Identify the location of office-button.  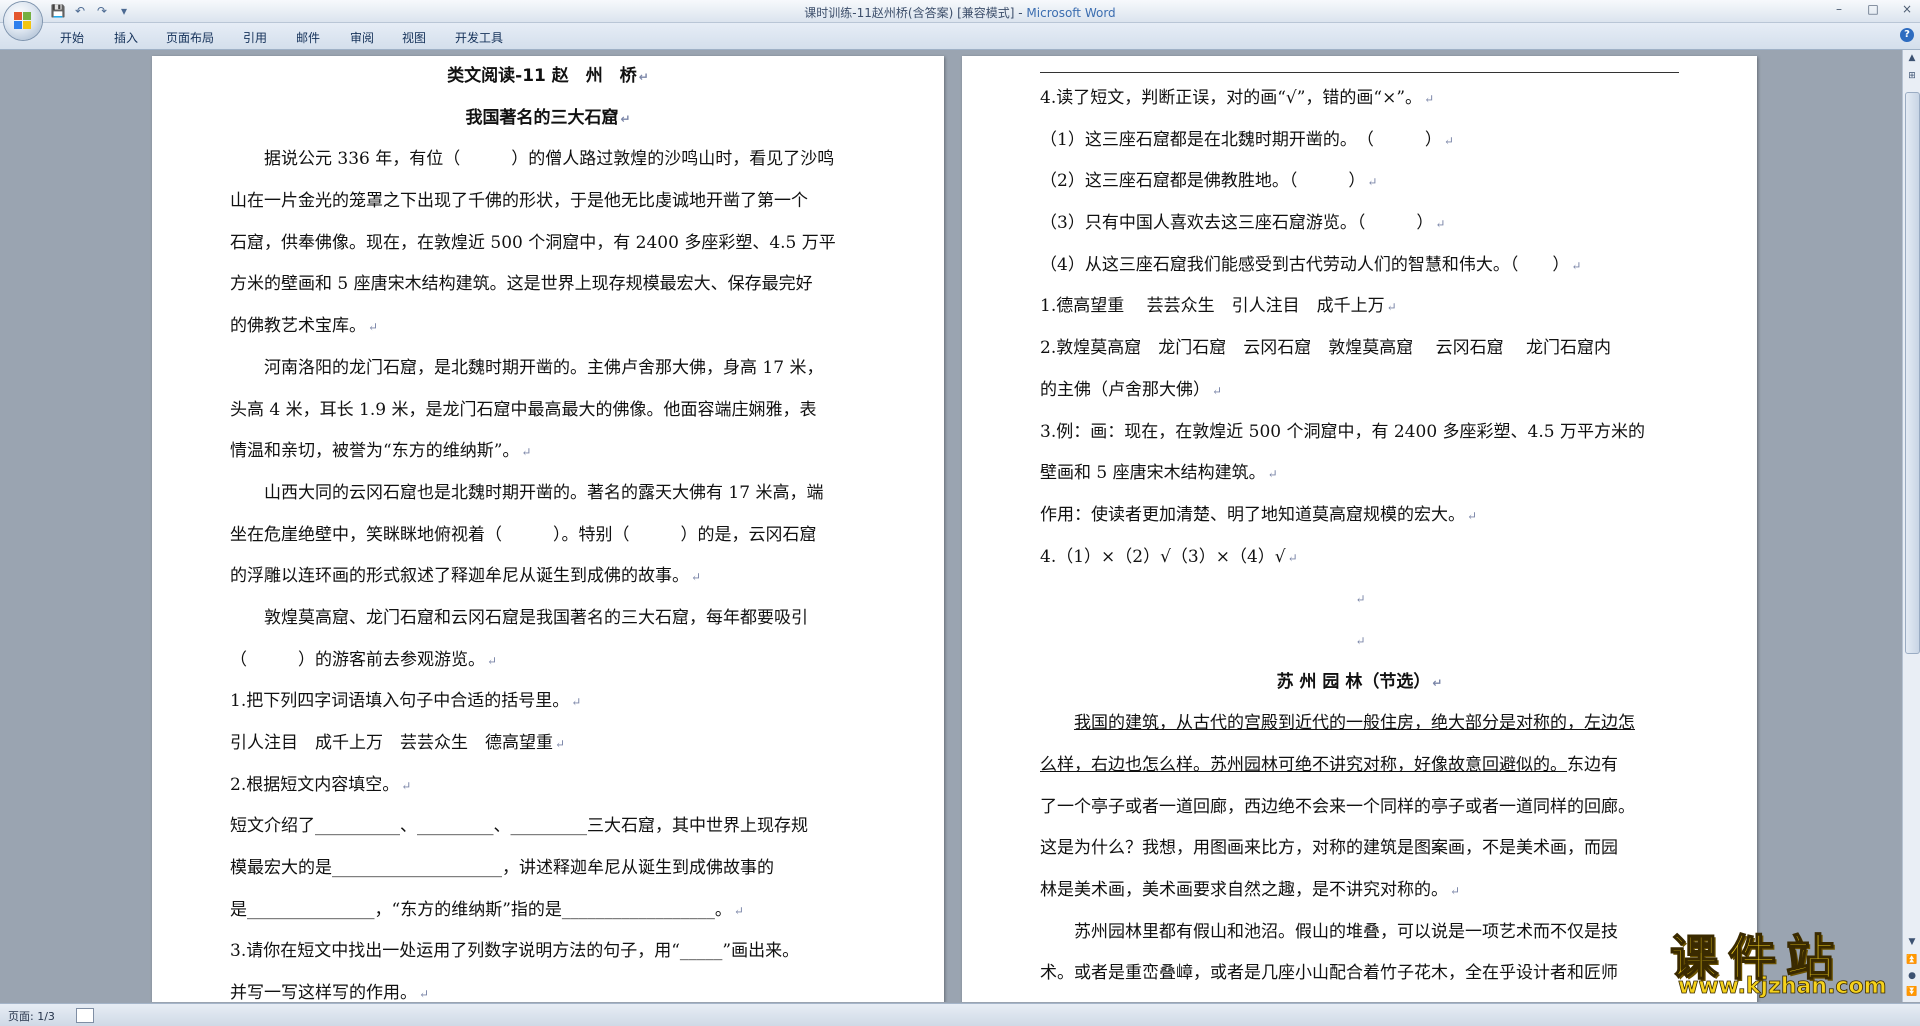
(23, 21).